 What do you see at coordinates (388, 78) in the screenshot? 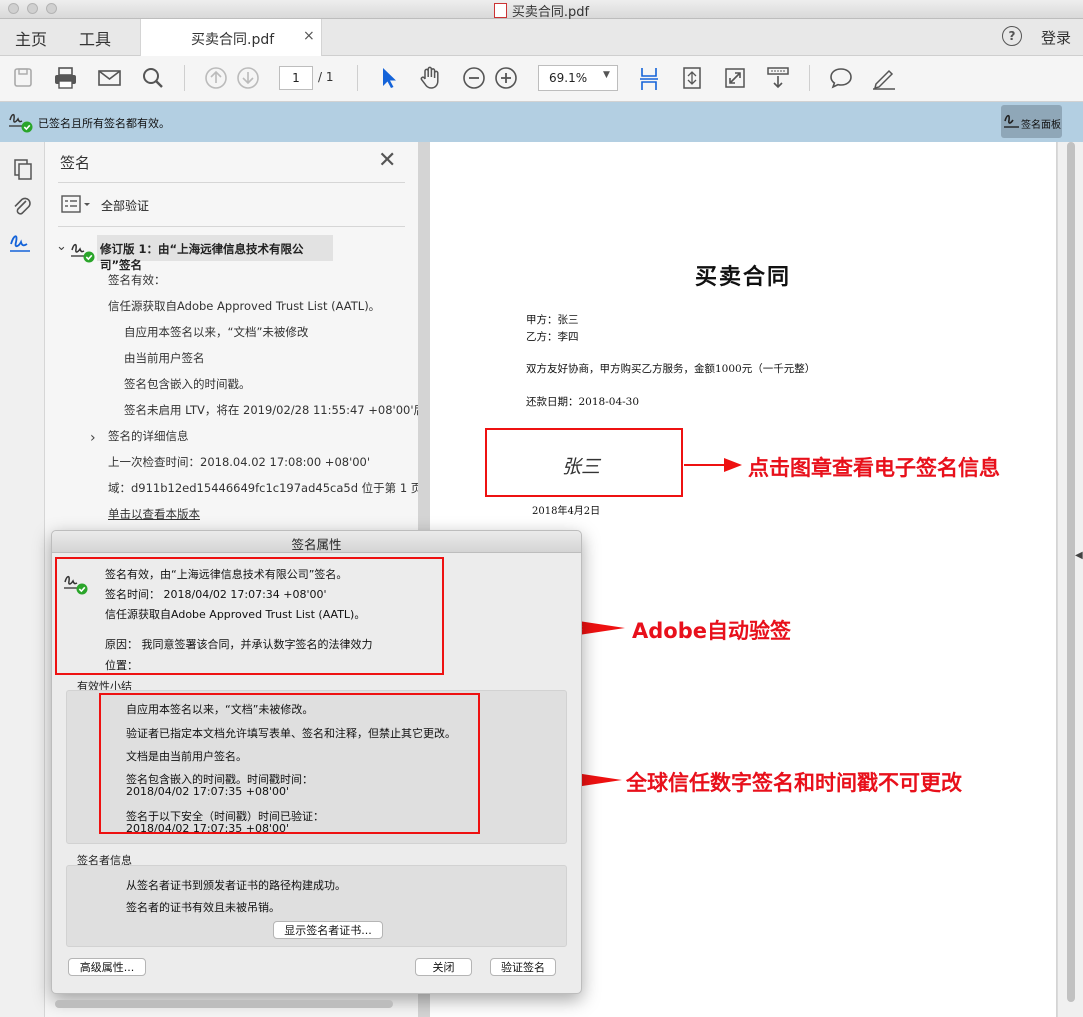
I see `select-arrow-icon` at bounding box center [388, 78].